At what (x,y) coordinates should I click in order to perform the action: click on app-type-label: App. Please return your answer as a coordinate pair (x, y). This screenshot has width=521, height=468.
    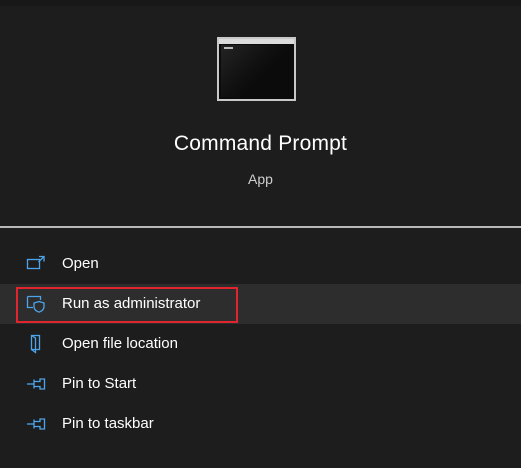
    Looking at the image, I should click on (260, 179).